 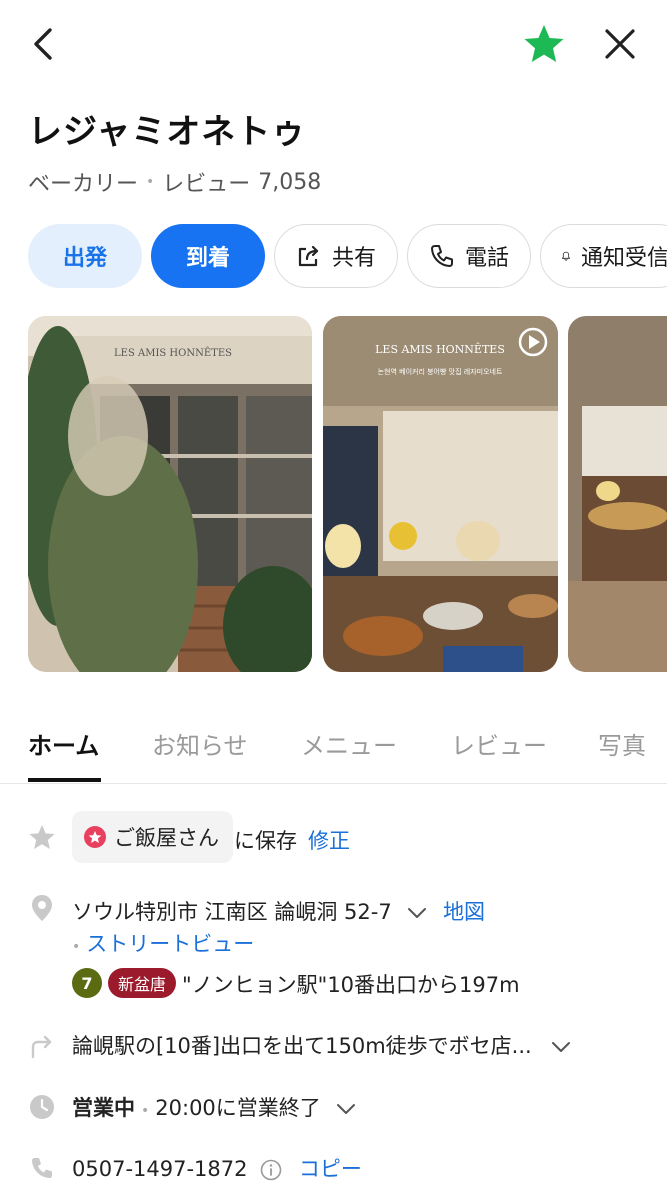 I want to click on arrive-label: 到着, so click(x=207, y=258).